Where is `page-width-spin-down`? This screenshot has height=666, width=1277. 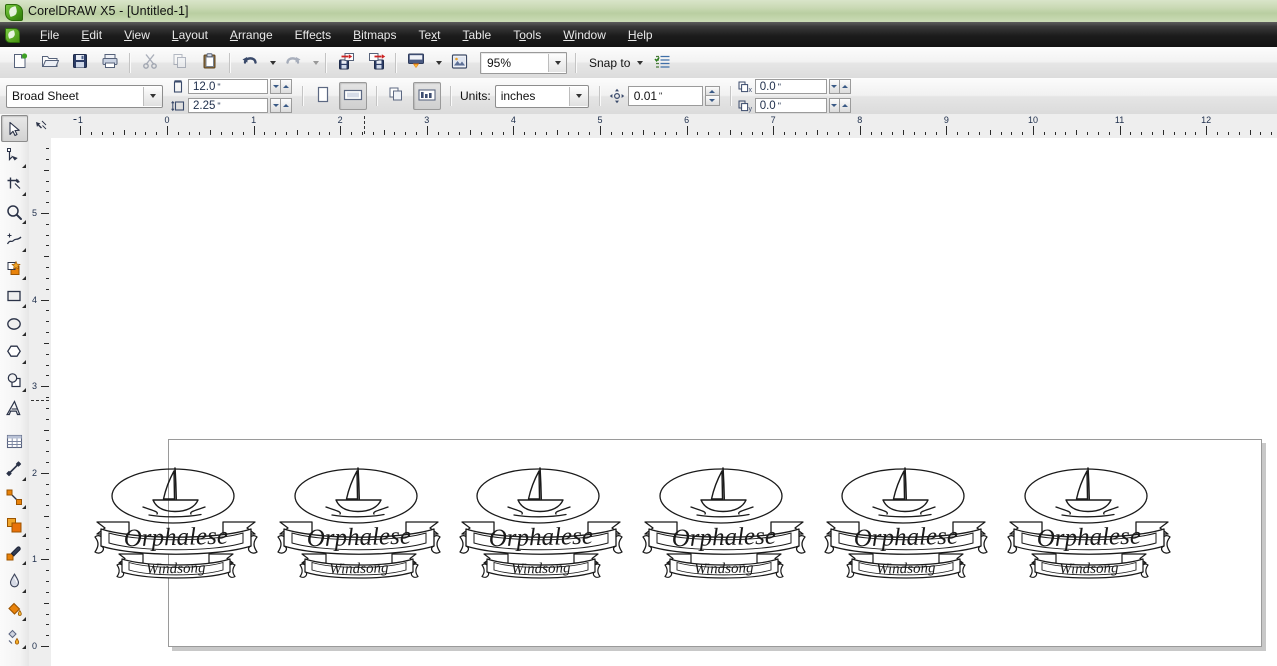
page-width-spin-down is located at coordinates (275, 86).